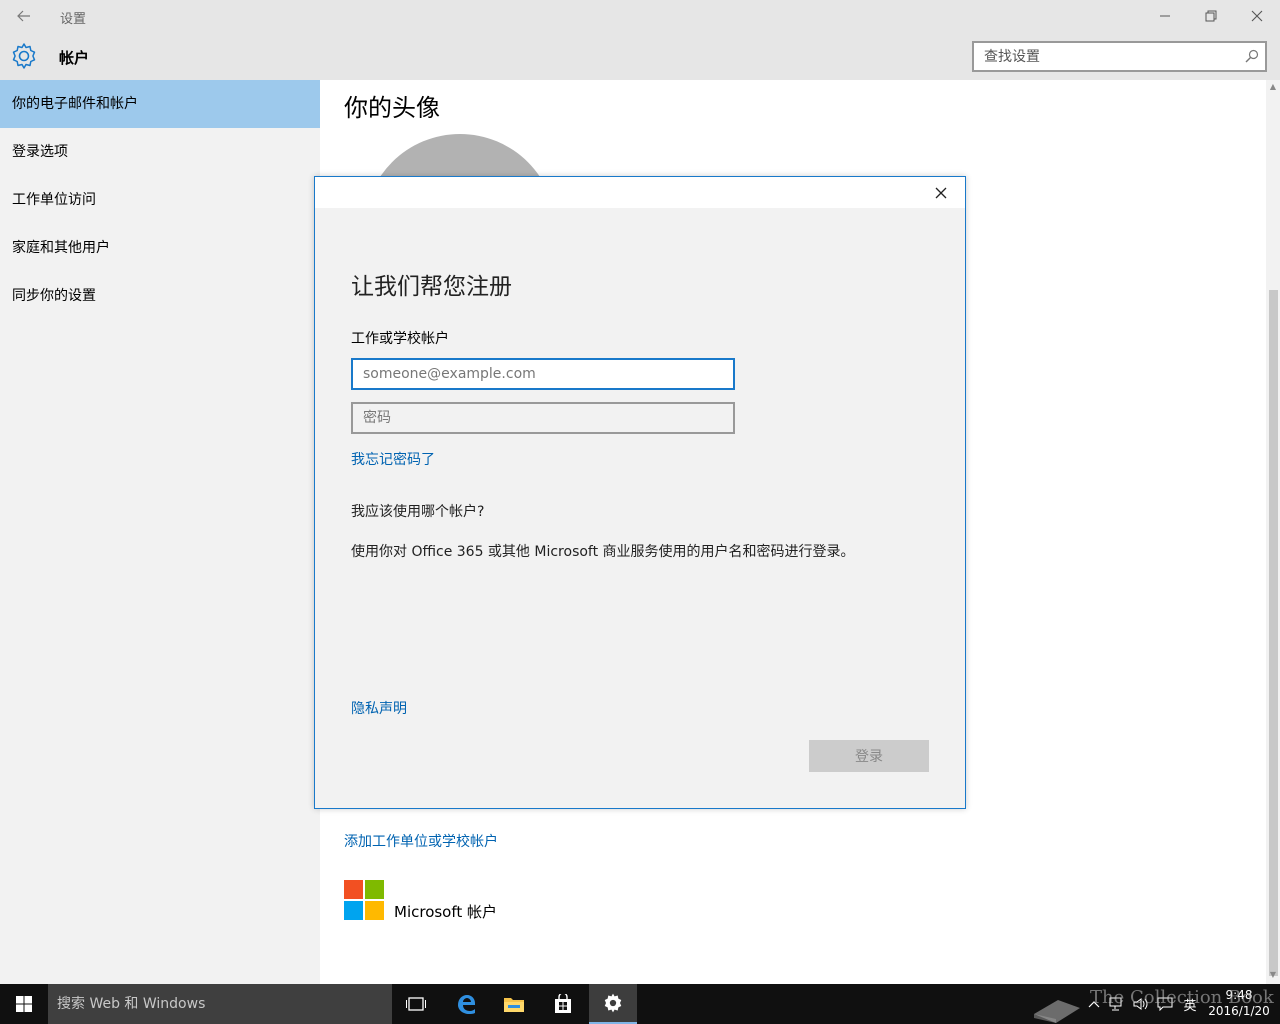 The width and height of the screenshot is (1280, 1024). I want to click on volume-icon, so click(1140, 1004).